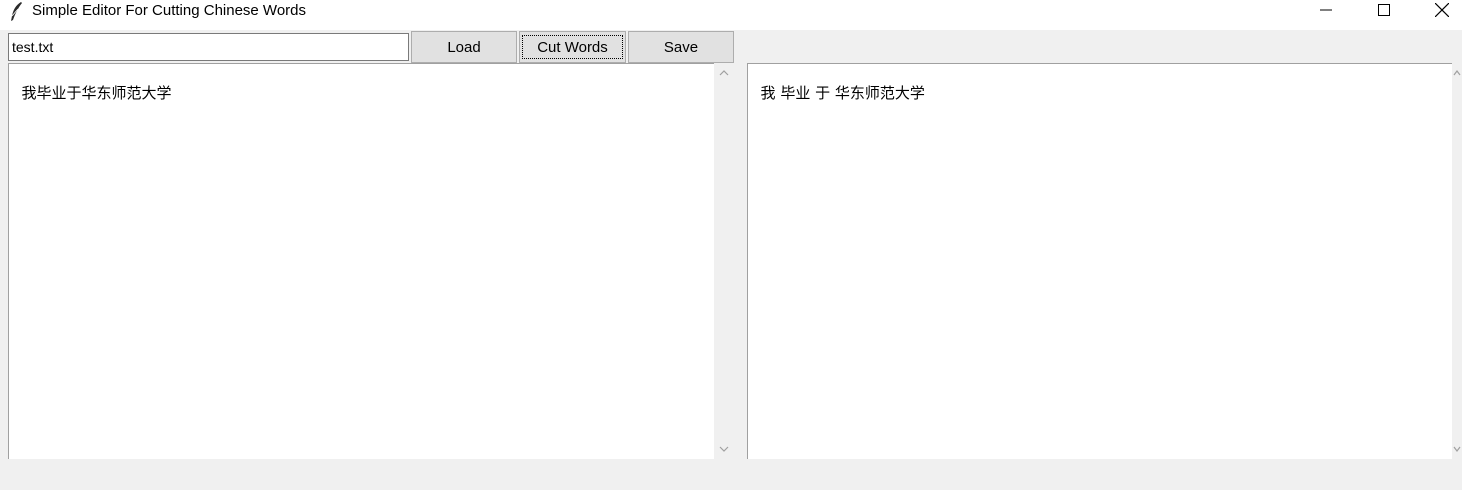 This screenshot has width=1462, height=490. What do you see at coordinates (842, 93) in the screenshot?
I see `output-text: 我 毕业 于 华东师范大学` at bounding box center [842, 93].